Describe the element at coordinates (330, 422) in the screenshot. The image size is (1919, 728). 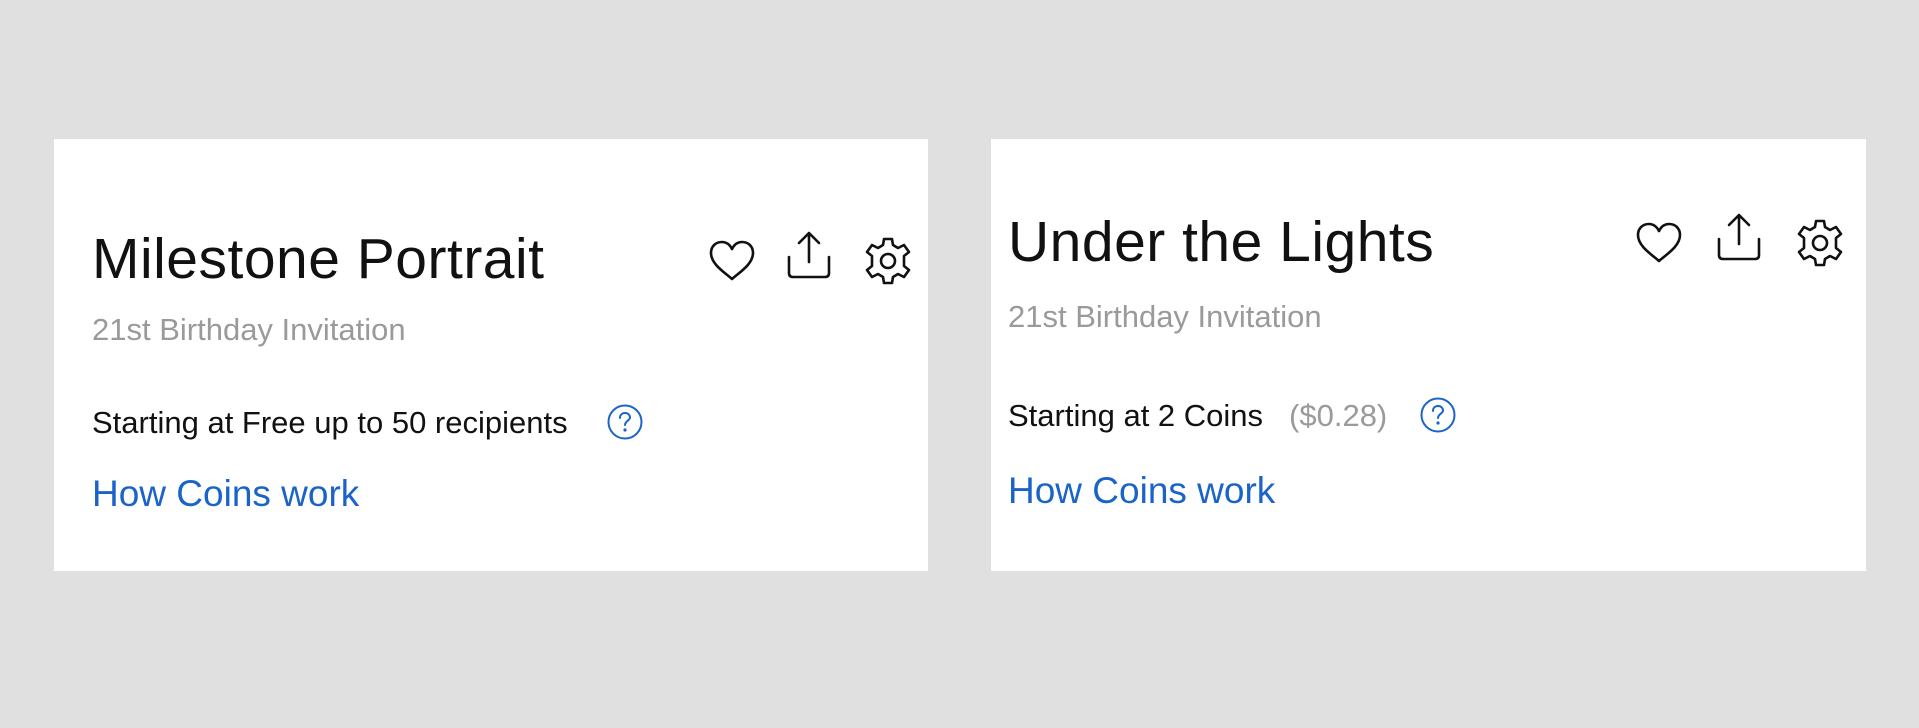
I see `price-text: Starting at Free up to 50 recipients` at that location.